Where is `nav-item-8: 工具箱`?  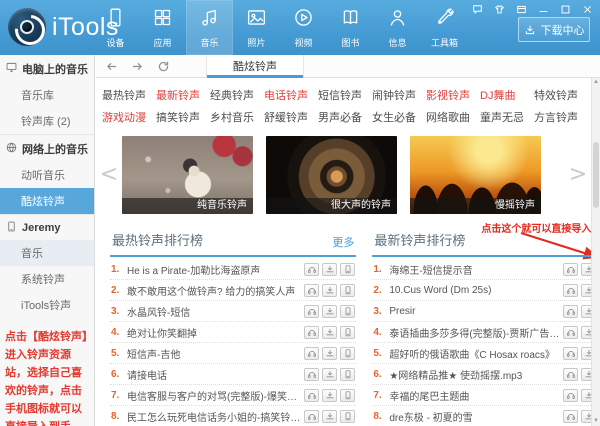 nav-item-8: 工具箱 is located at coordinates (444, 27).